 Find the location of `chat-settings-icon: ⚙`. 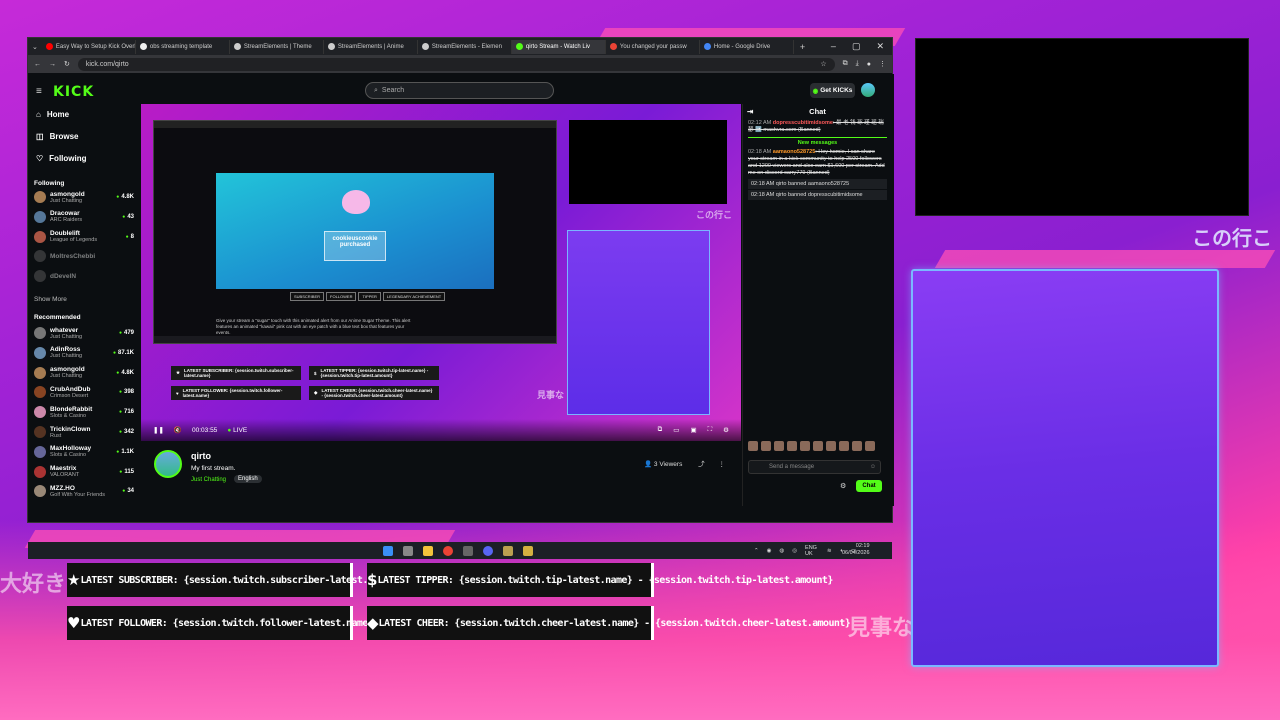

chat-settings-icon: ⚙ is located at coordinates (843, 486).